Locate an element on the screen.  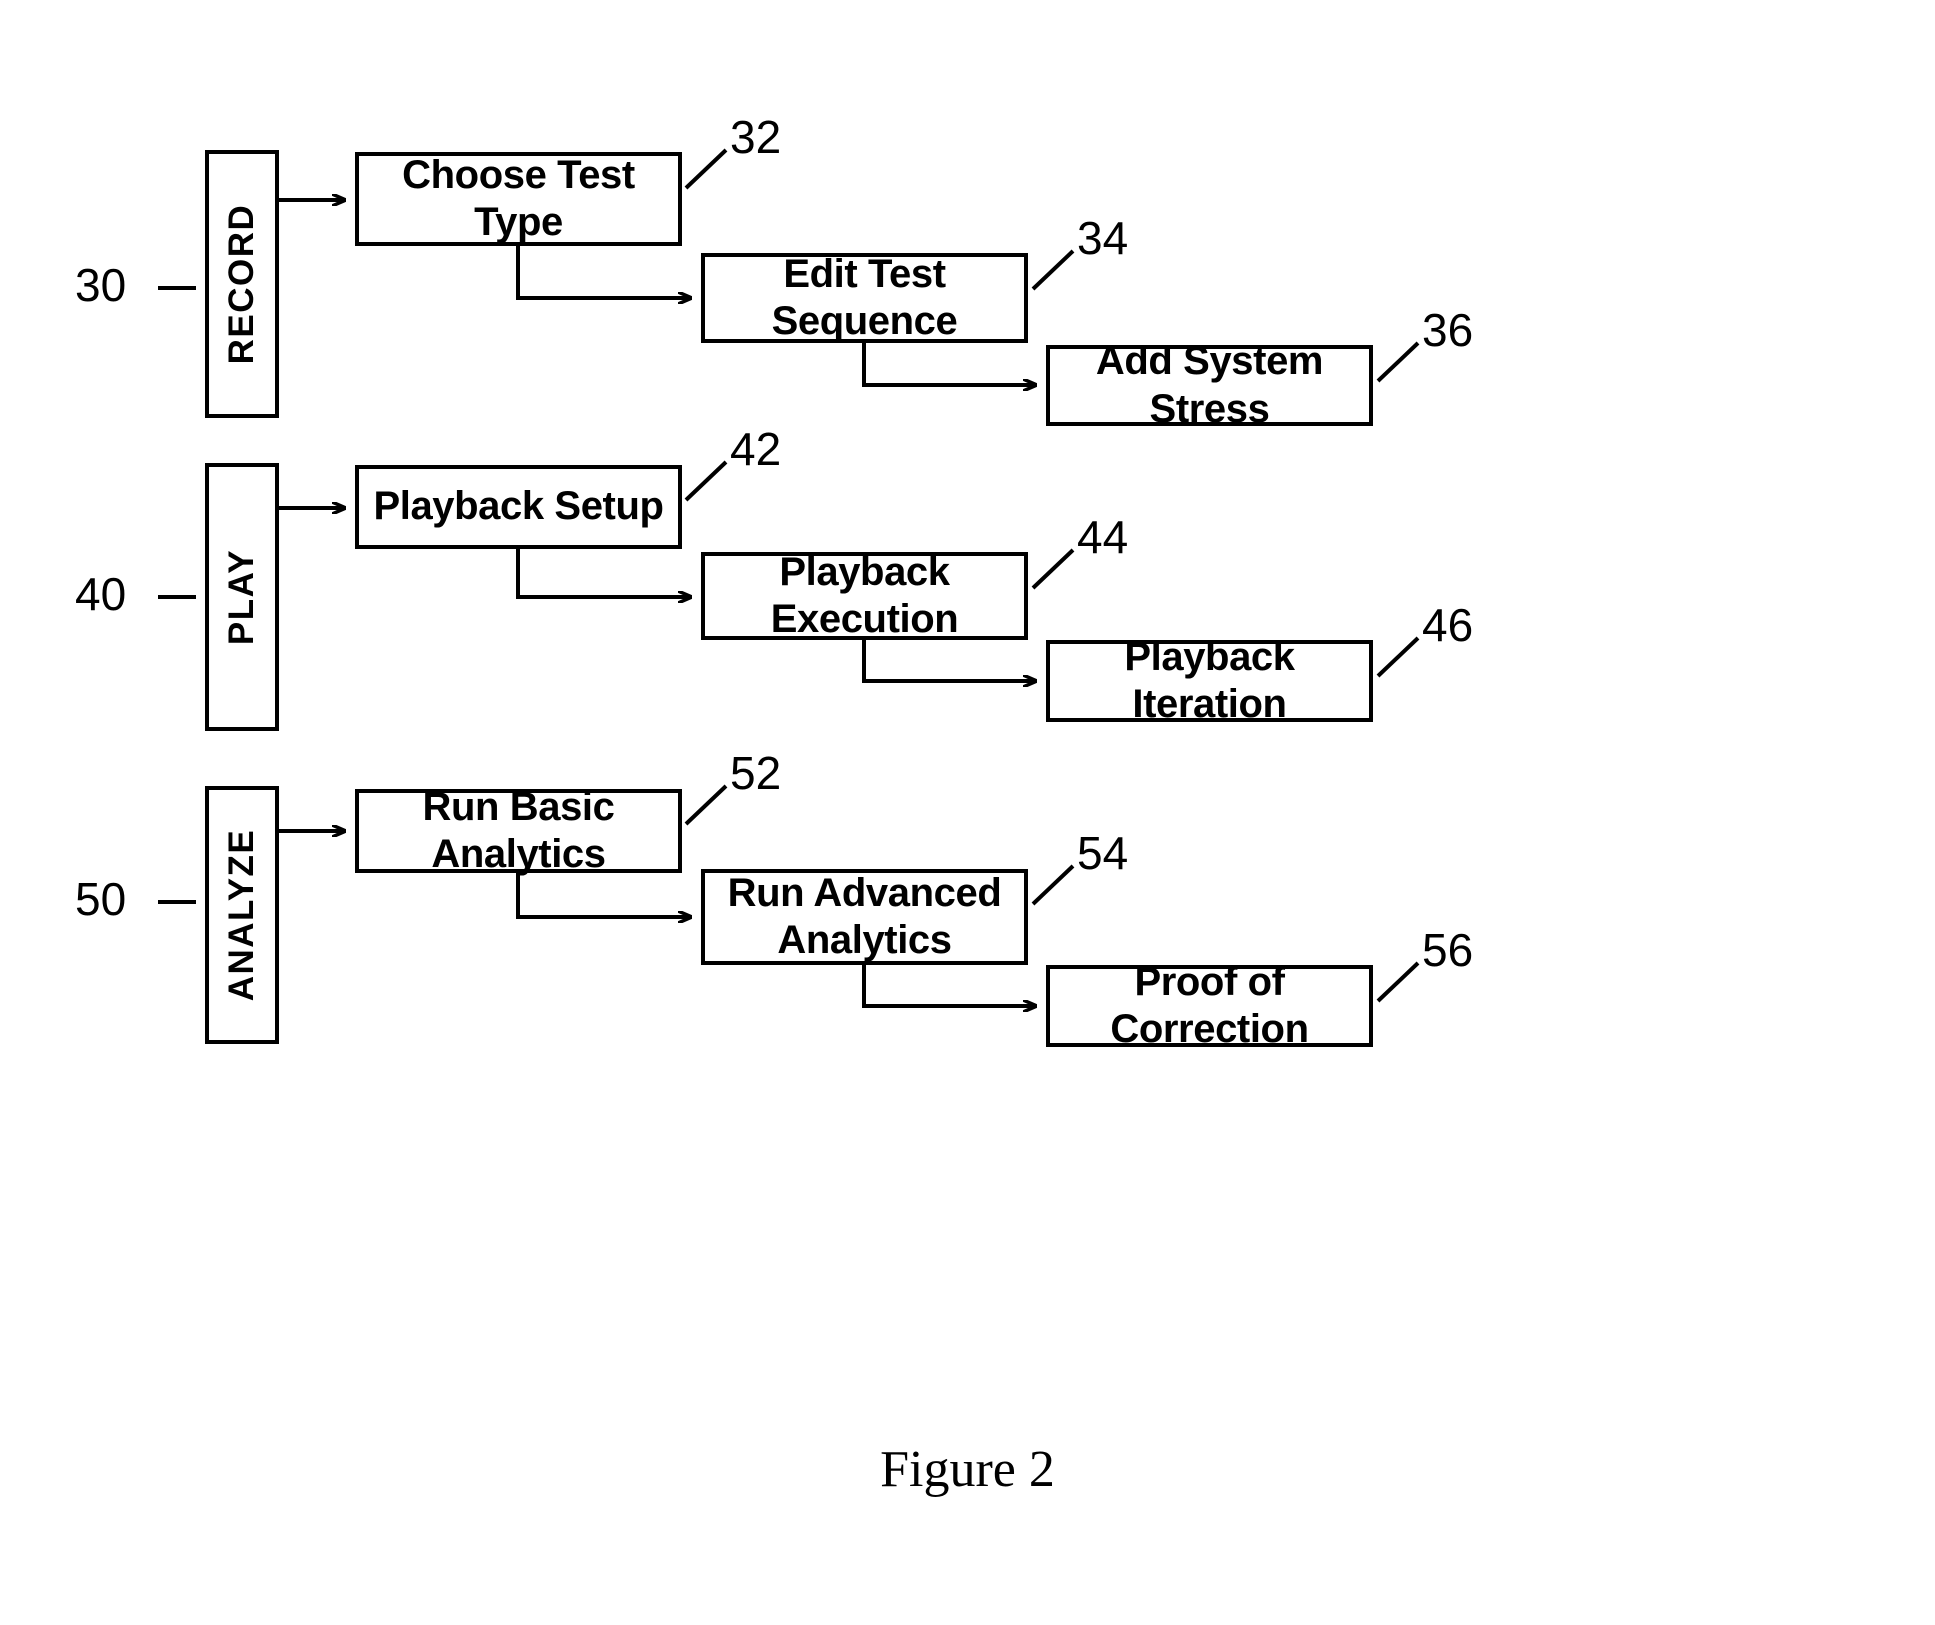
stage-box-play: PLAY is located at coordinates (242, 597).